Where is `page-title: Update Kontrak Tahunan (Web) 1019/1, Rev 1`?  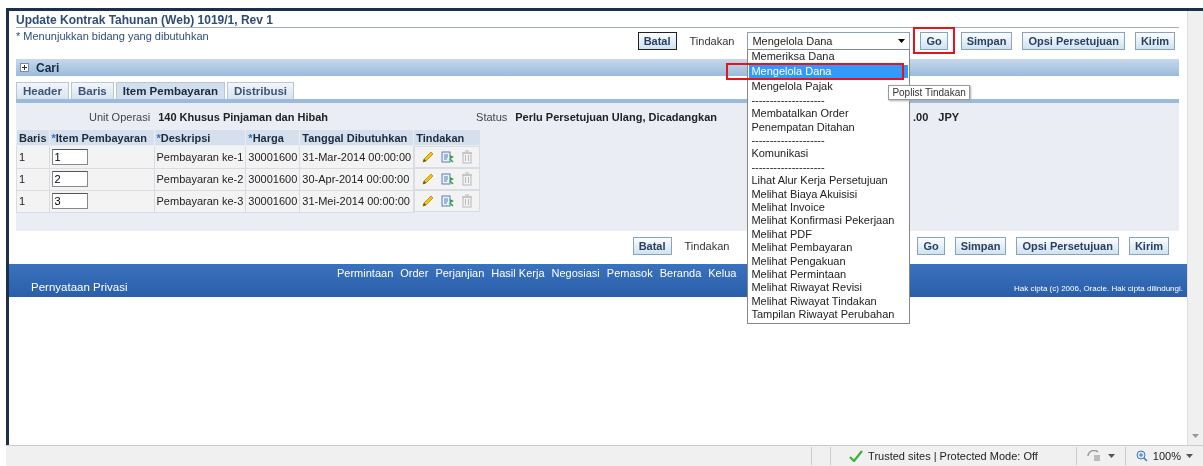 page-title: Update Kontrak Tahunan (Web) 1019/1, Rev 1 is located at coordinates (597, 19).